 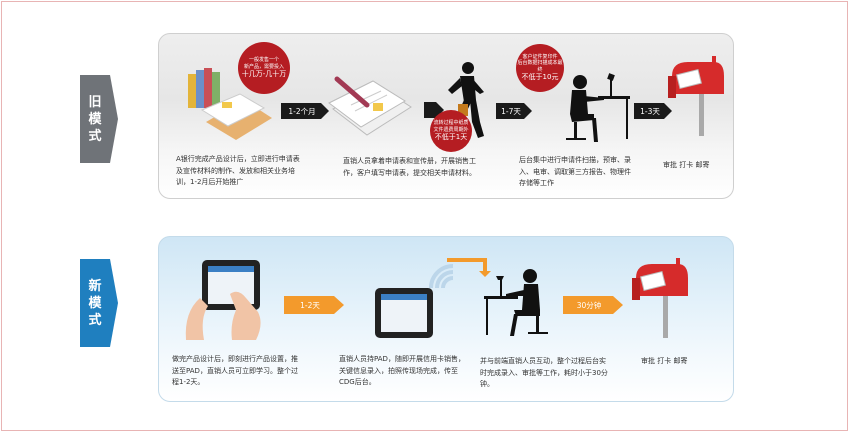 What do you see at coordinates (589, 305) in the screenshot?
I see `arrow-duration: 30分钟` at bounding box center [589, 305].